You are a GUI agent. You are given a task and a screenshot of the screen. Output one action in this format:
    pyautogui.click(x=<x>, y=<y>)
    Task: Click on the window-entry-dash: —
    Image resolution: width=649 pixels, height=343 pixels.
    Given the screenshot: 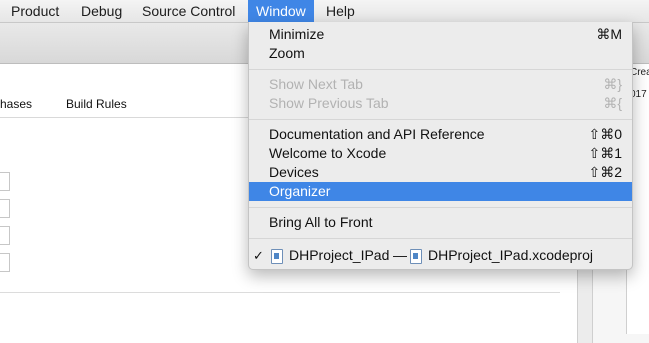 What is the action you would take?
    pyautogui.click(x=400, y=255)
    